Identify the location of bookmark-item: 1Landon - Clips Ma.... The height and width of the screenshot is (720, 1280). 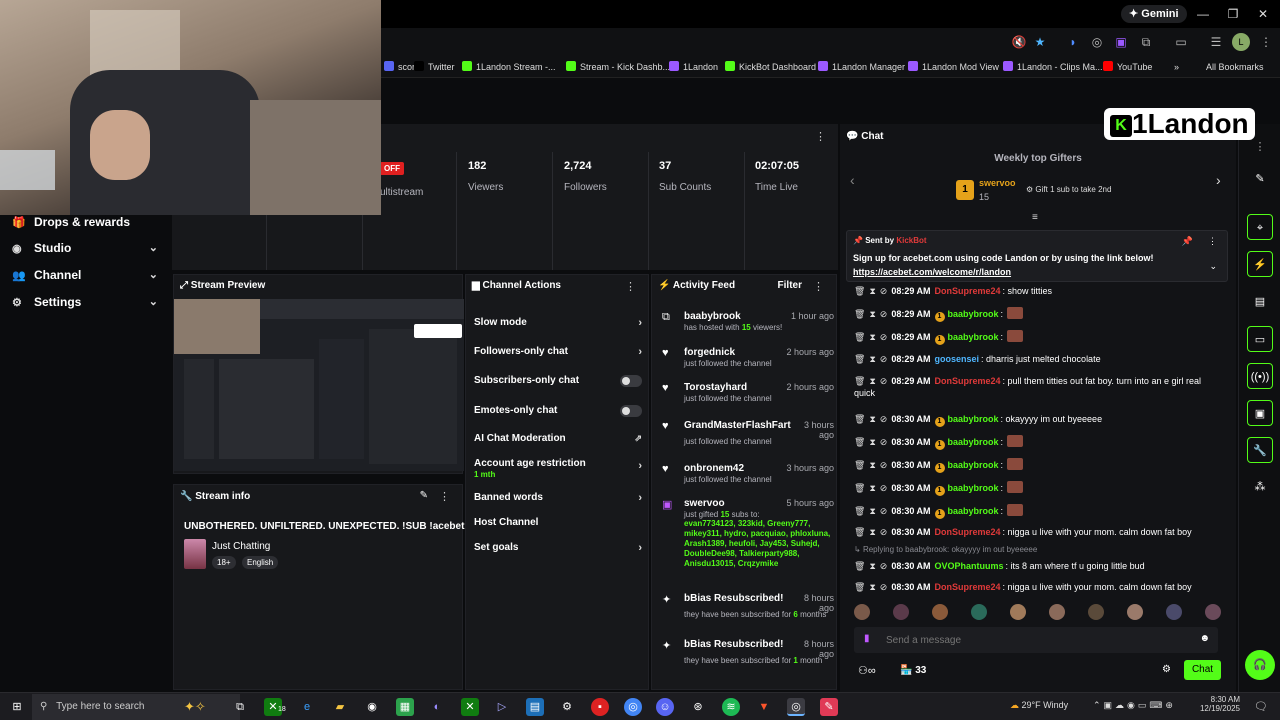
(1053, 67).